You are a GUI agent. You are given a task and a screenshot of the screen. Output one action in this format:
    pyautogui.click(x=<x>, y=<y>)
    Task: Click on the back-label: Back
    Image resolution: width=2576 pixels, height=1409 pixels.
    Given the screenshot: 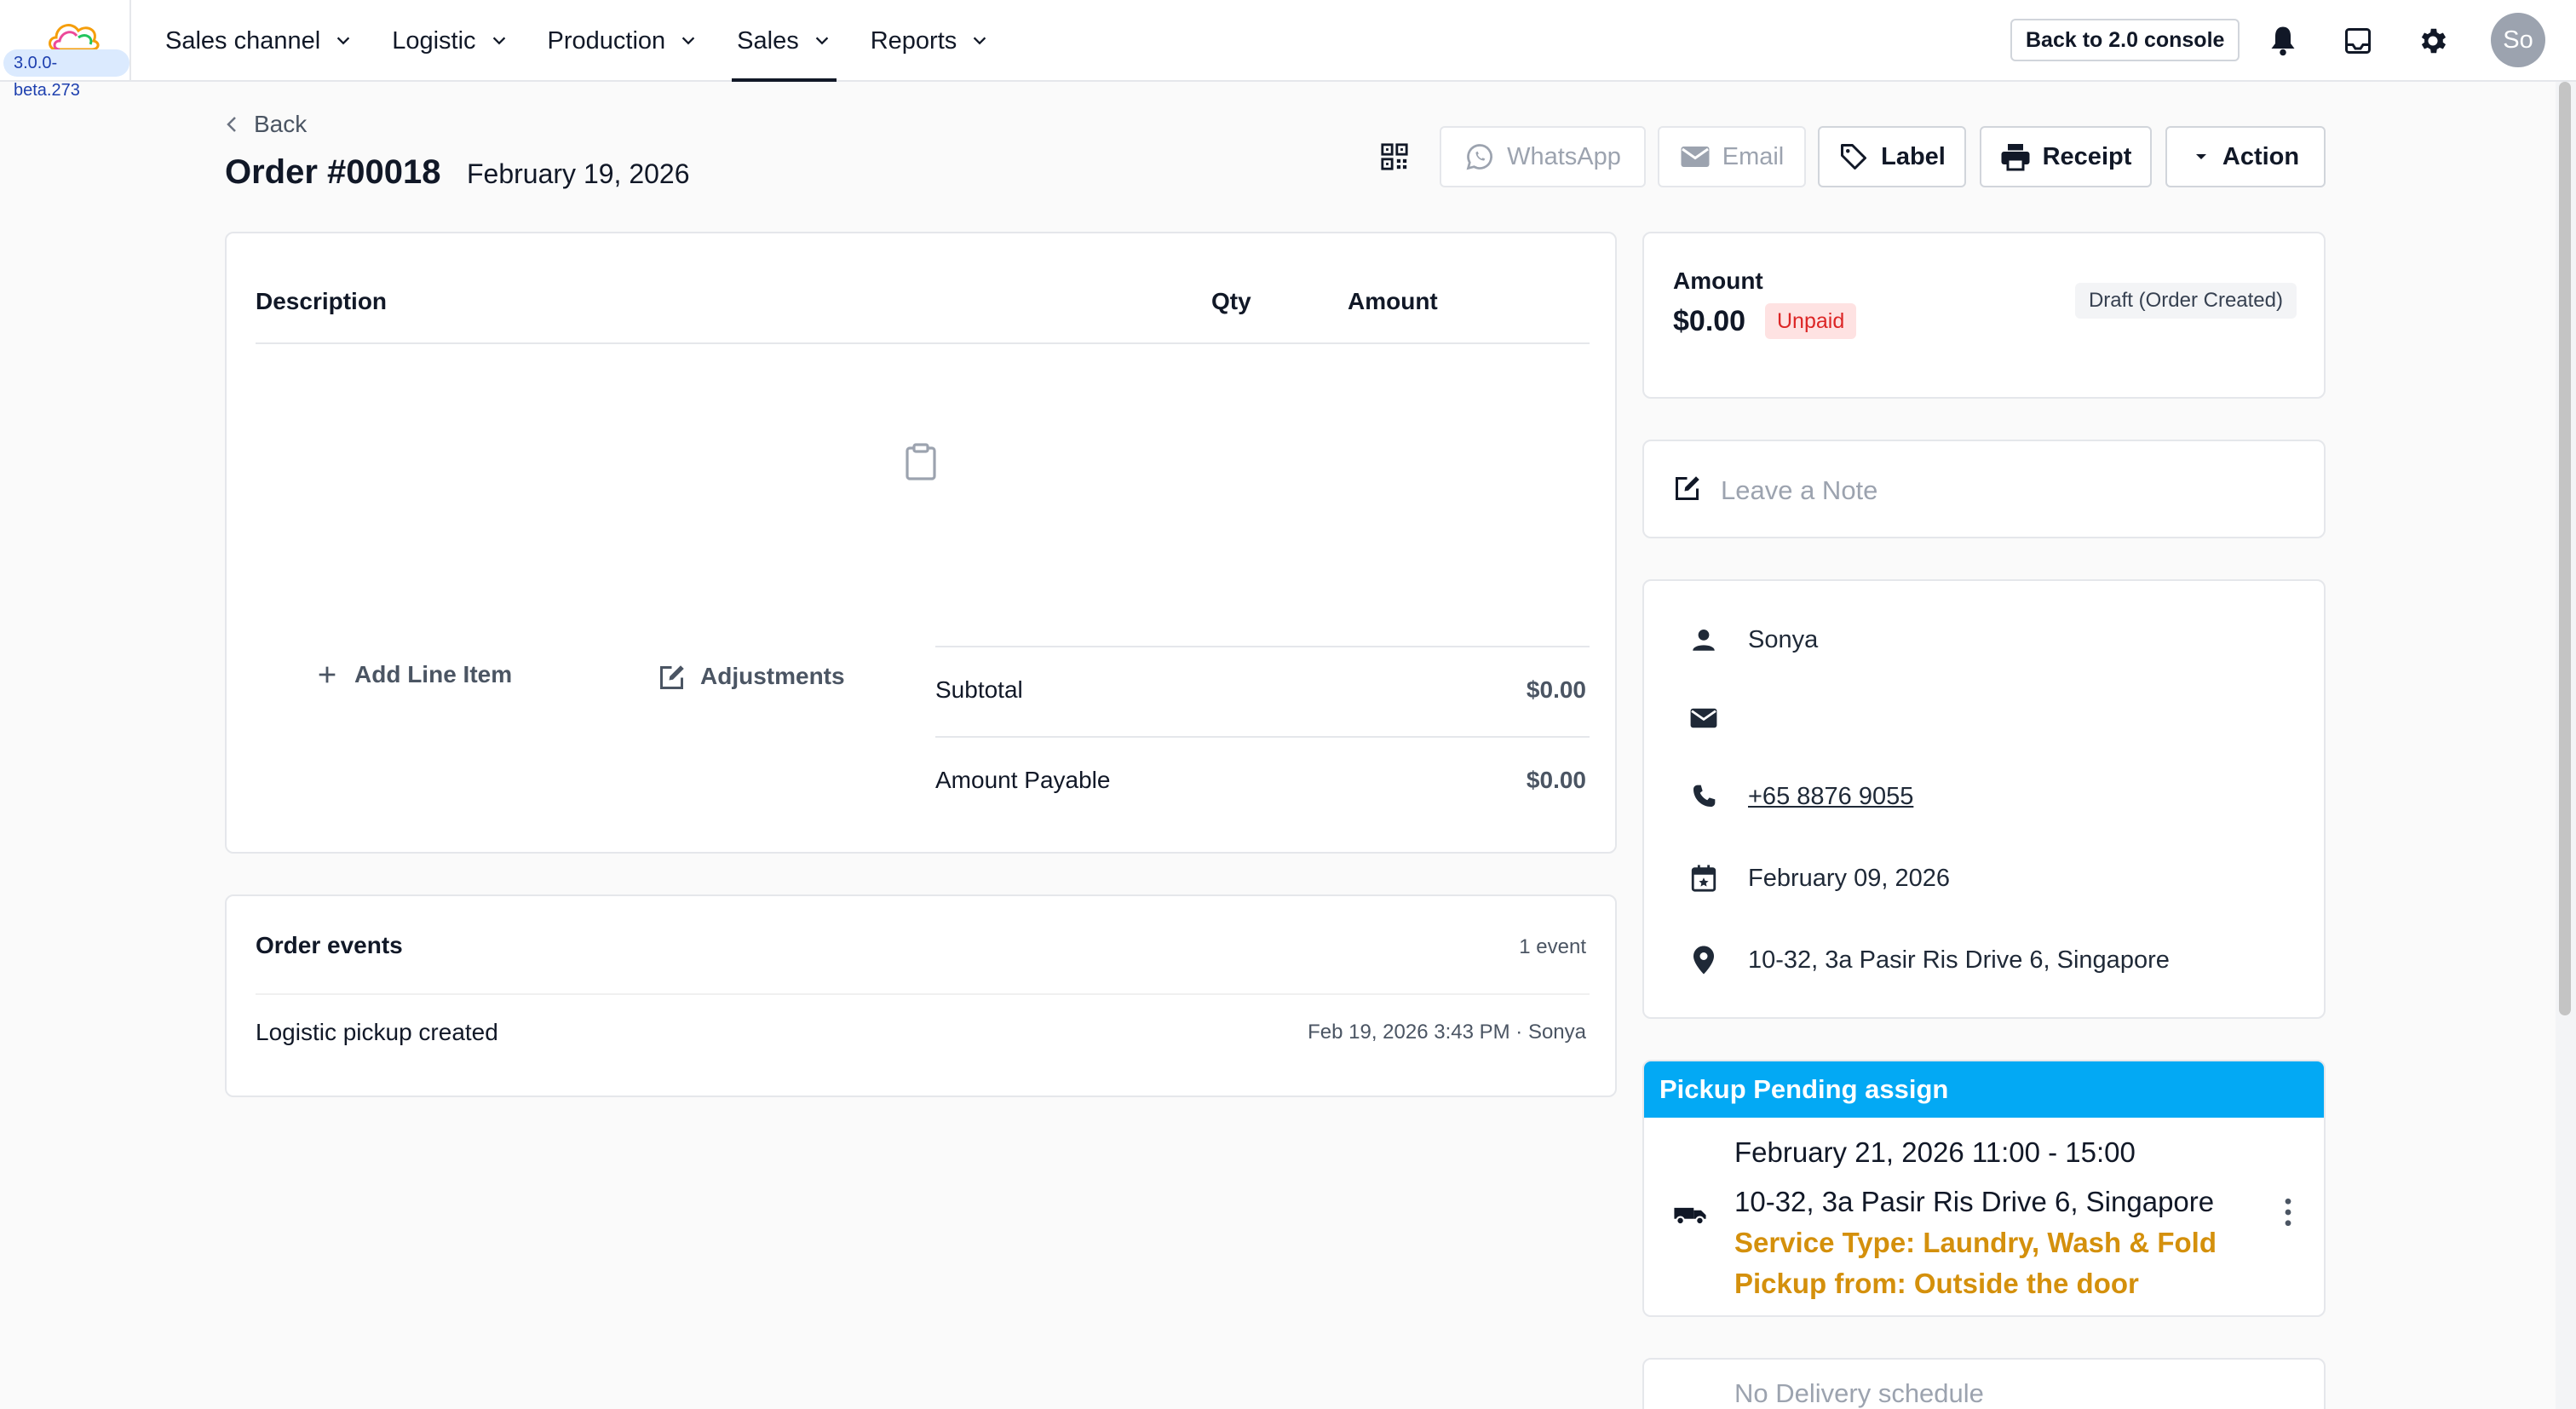 What is the action you would take?
    pyautogui.click(x=281, y=124)
    